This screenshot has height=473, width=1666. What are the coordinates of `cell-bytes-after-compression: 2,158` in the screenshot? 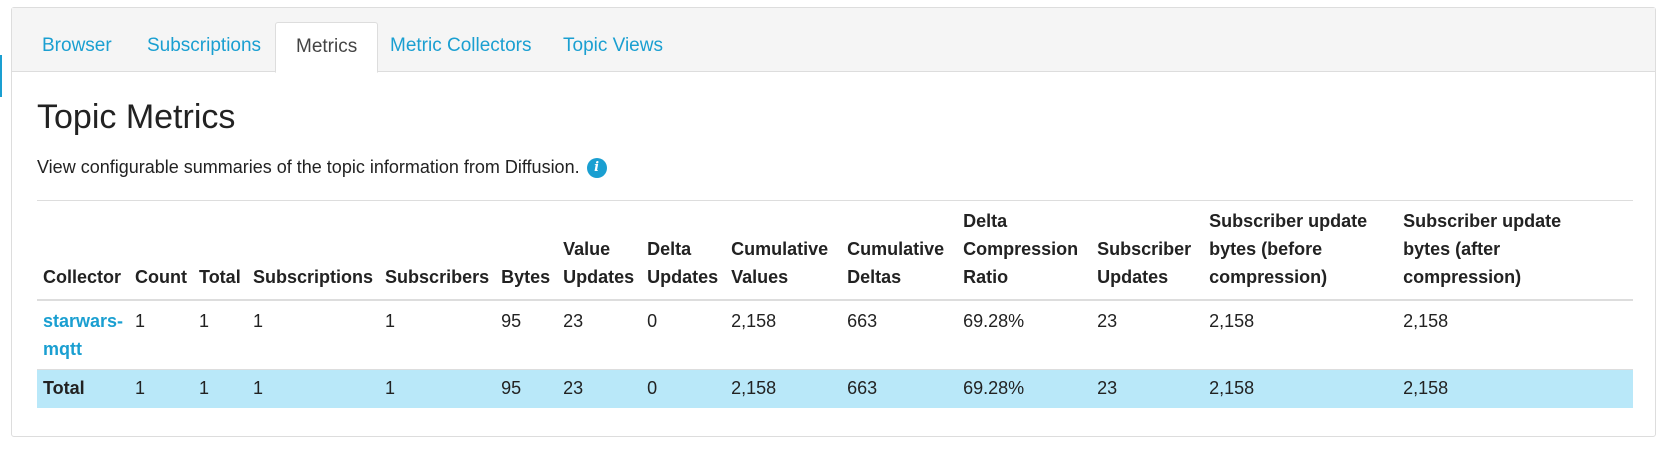 It's located at (1426, 321).